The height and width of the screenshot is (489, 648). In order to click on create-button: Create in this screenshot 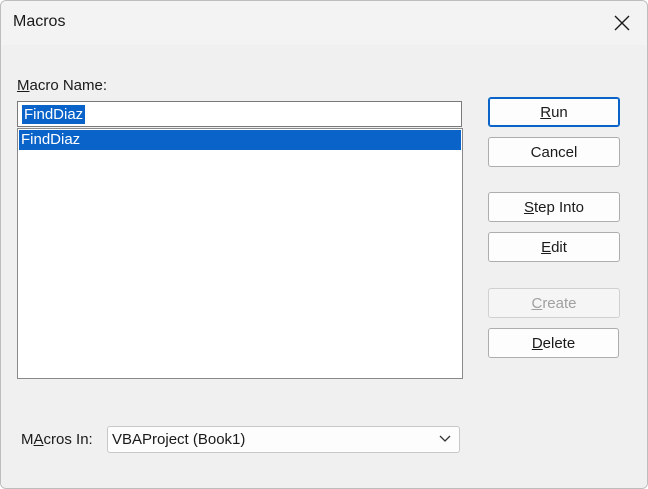, I will do `click(554, 303)`.